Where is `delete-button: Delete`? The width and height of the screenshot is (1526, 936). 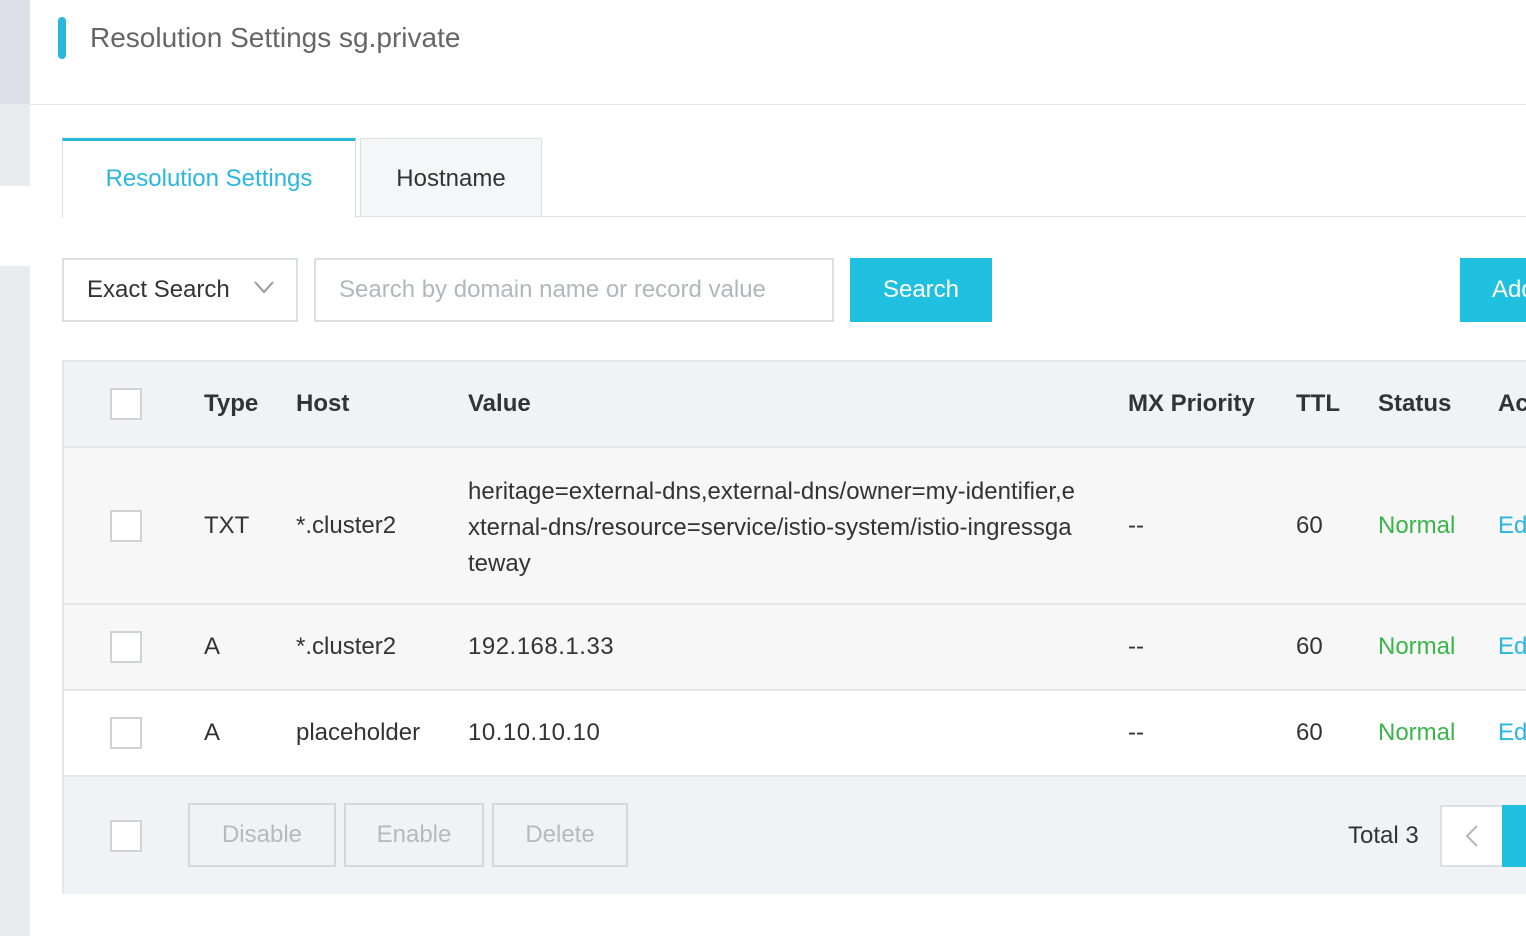
delete-button: Delete is located at coordinates (560, 835).